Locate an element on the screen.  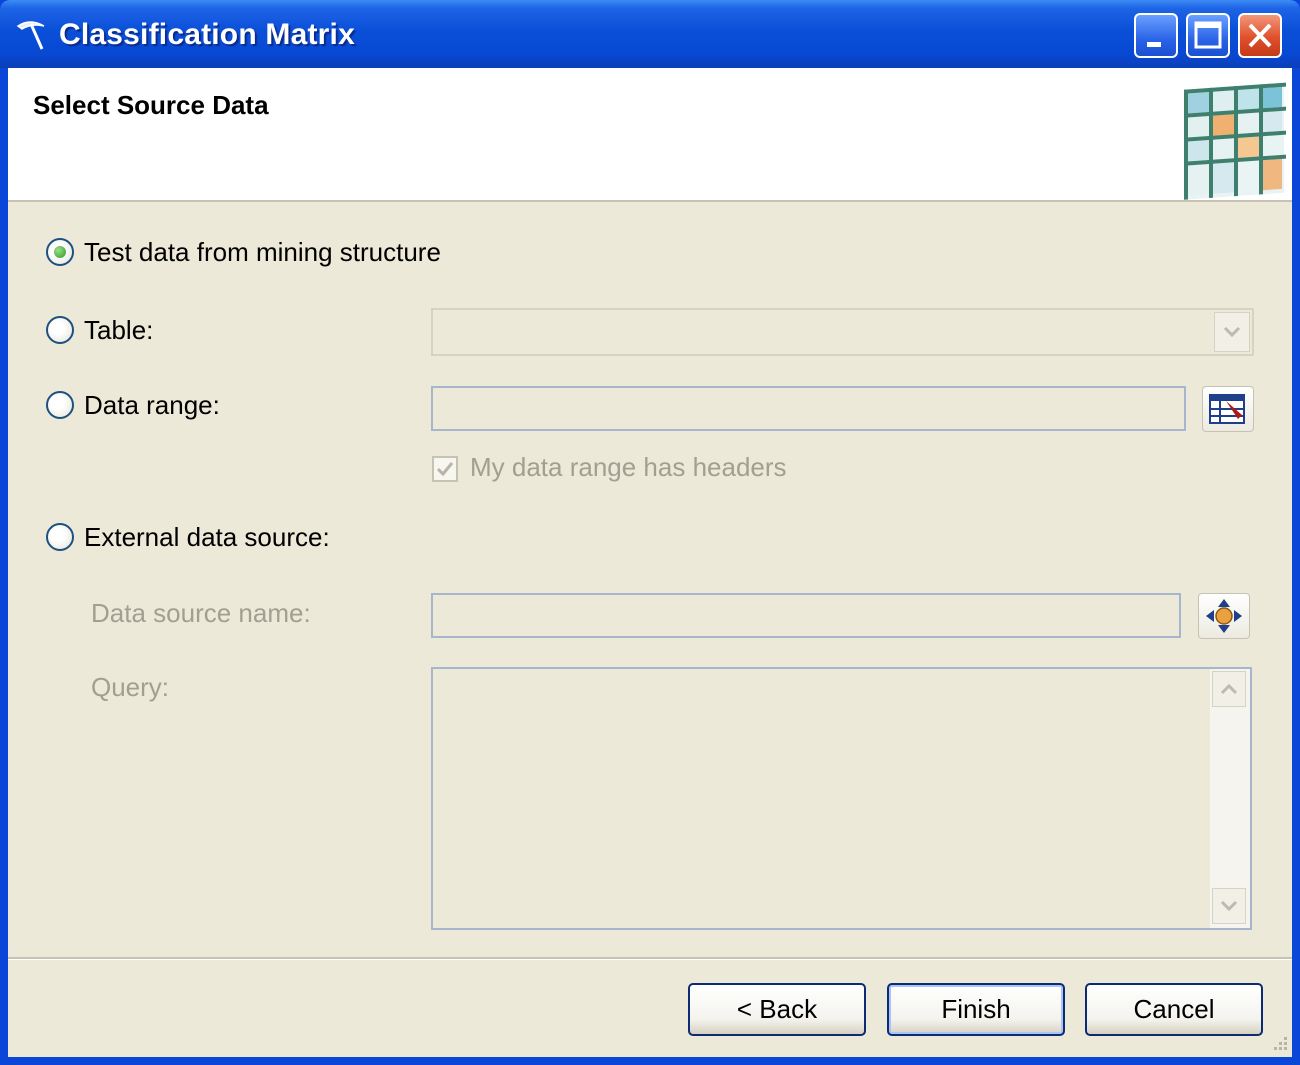
query-label: Query: is located at coordinates (130, 687).